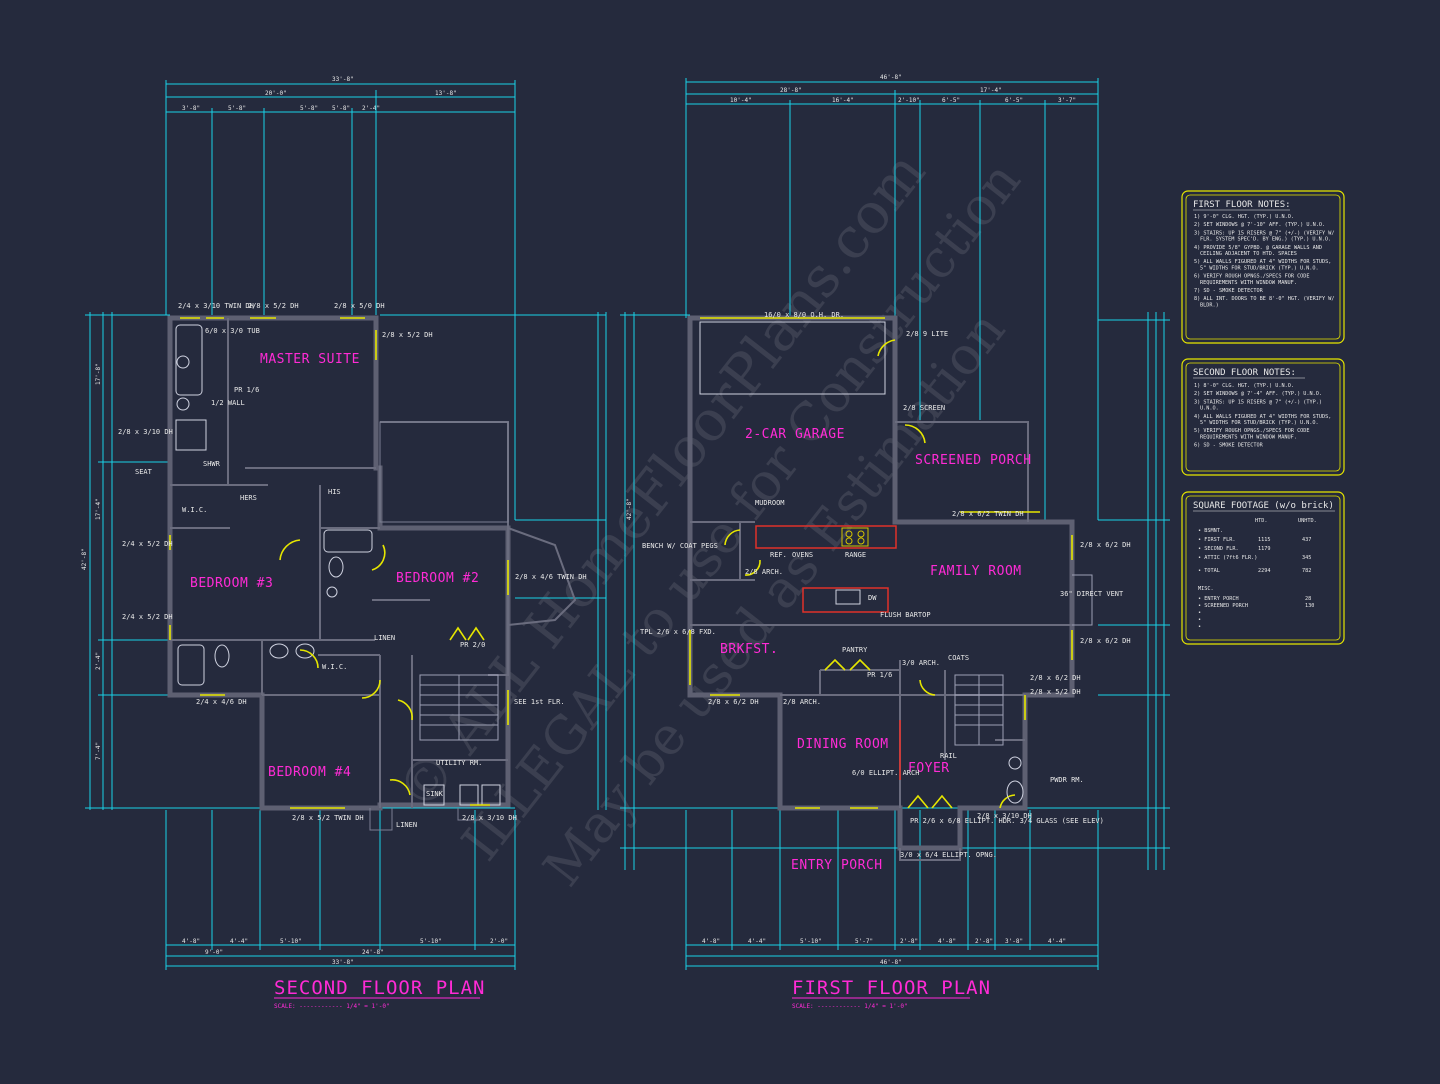 The image size is (1440, 1084). I want to click on first-floor-stairs, so click(979, 710).